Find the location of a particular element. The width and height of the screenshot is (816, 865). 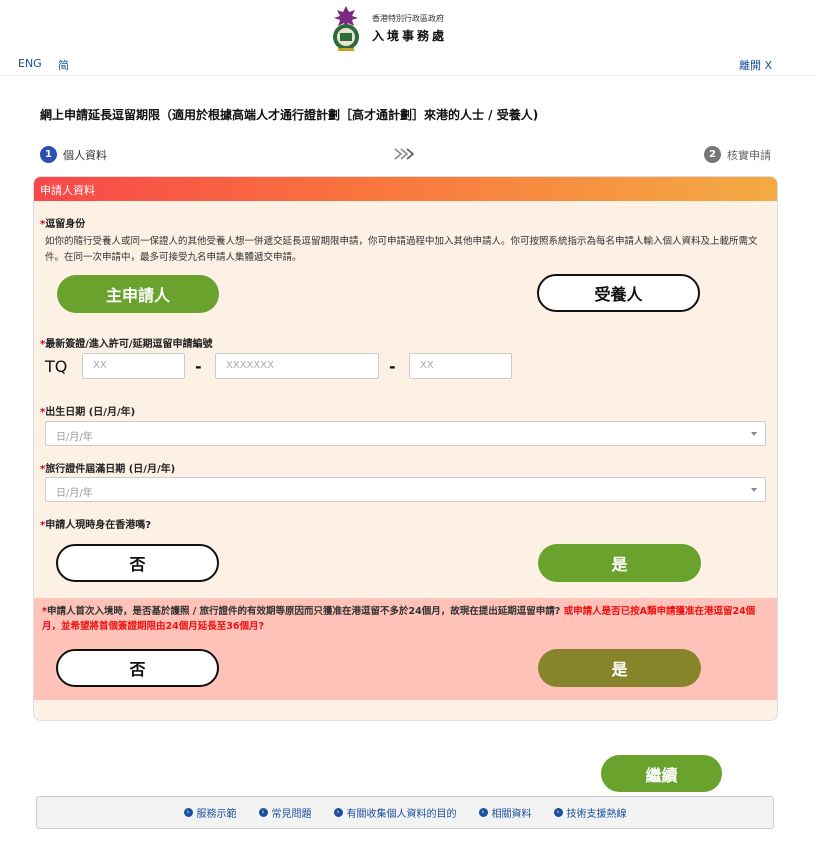

section-title: 申請人資料 is located at coordinates (405, 189).